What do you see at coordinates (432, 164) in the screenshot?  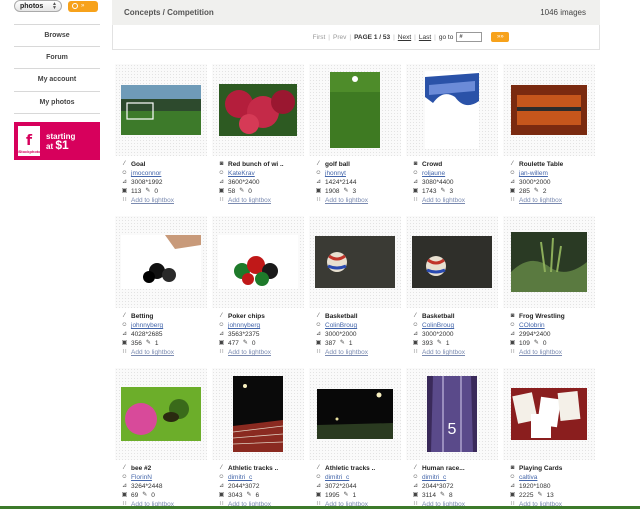 I see `photo-title: Crowd` at bounding box center [432, 164].